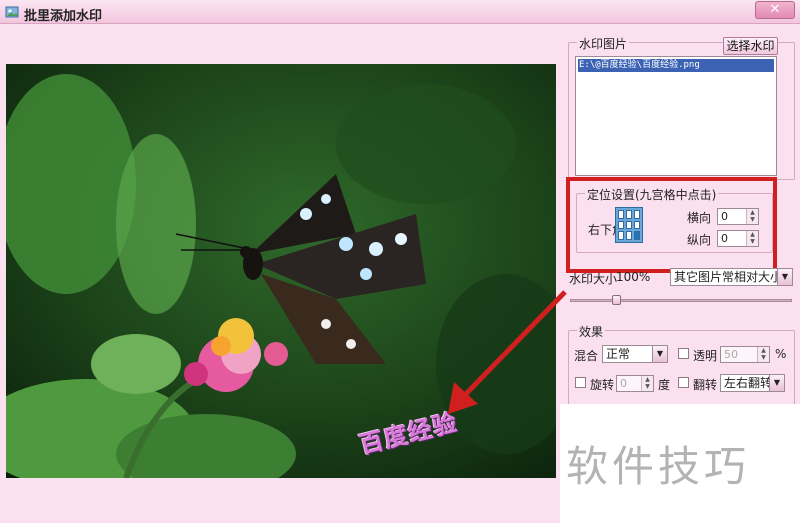 The width and height of the screenshot is (800, 523). Describe the element at coordinates (664, 385) in the screenshot. I see `degree-label: 度` at that location.